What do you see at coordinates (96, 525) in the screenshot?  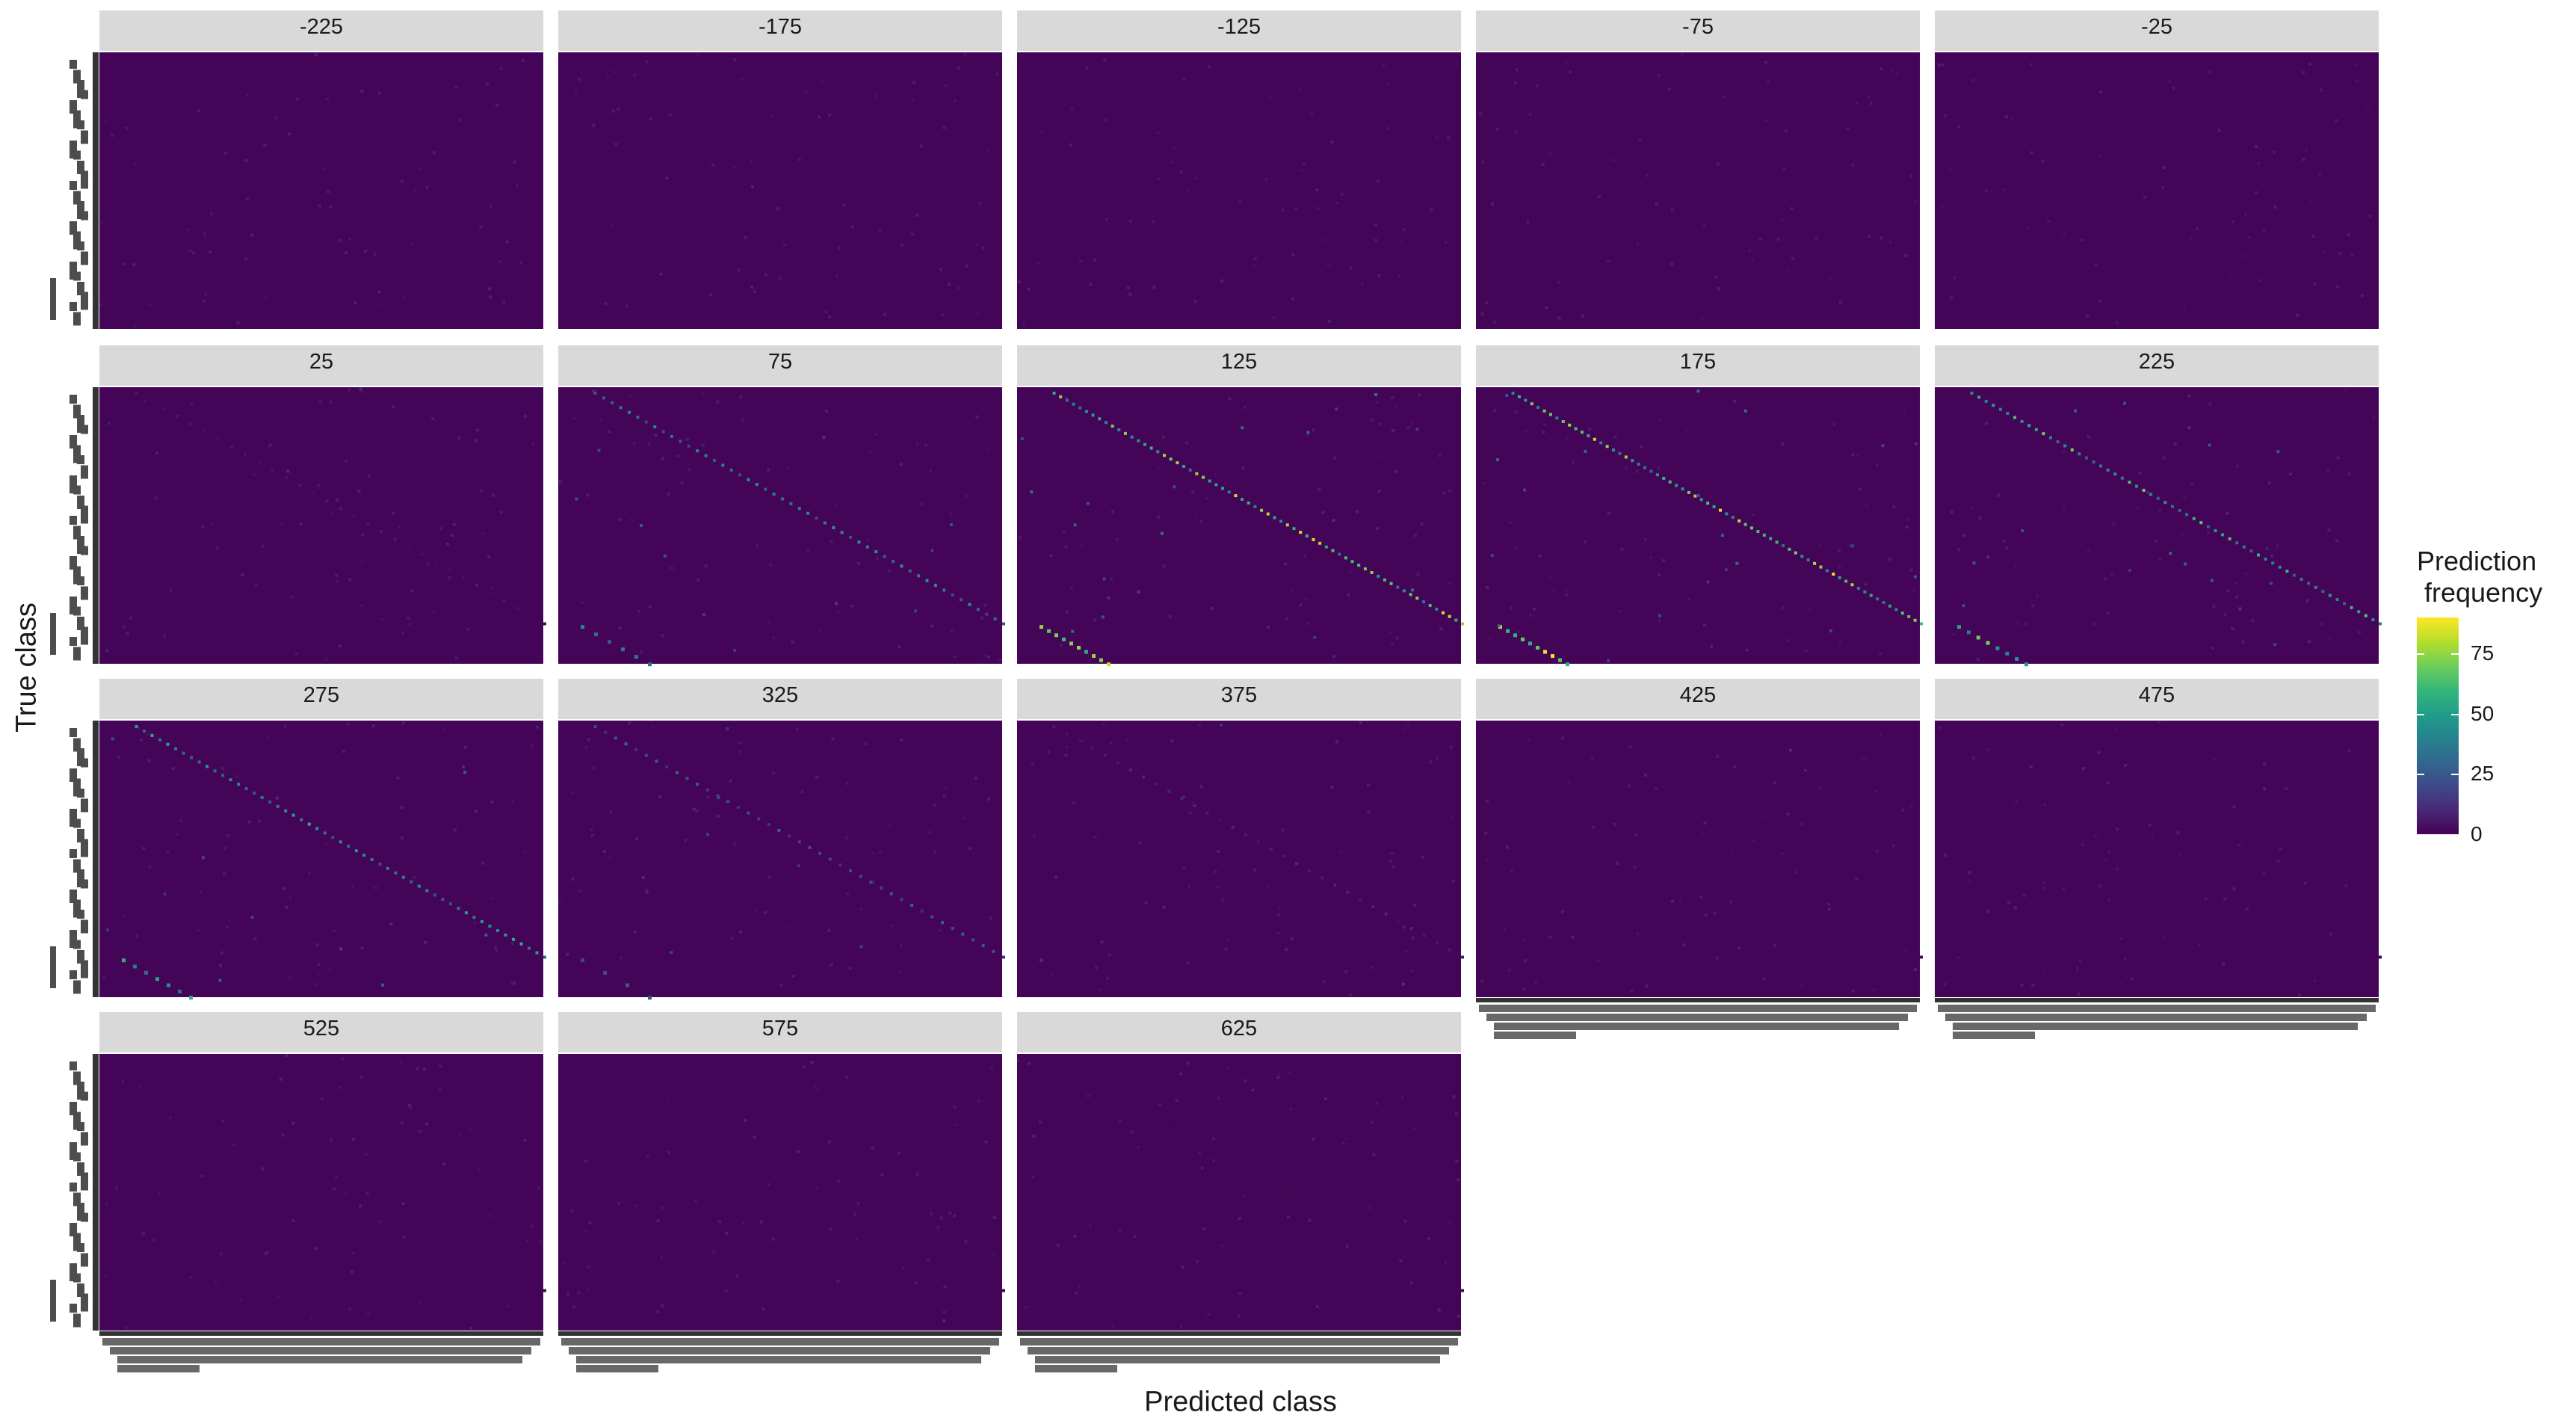 I see `y-tick-band` at bounding box center [96, 525].